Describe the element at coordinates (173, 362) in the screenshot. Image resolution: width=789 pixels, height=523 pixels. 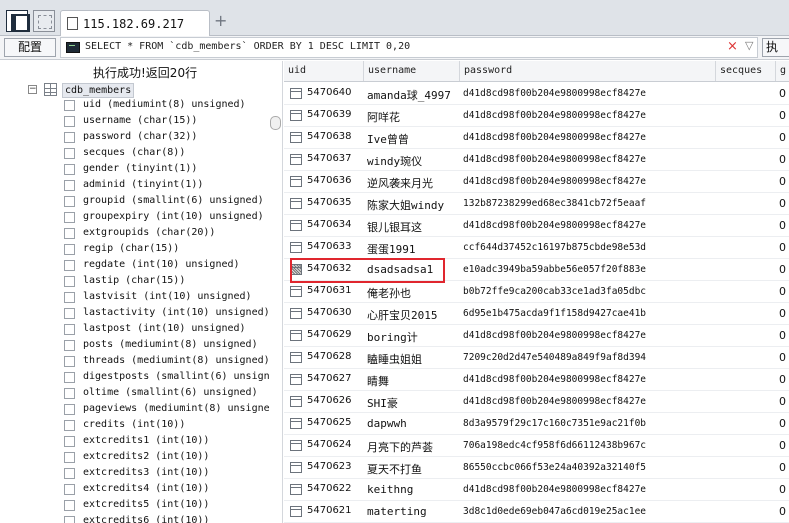
I see `field-item: threads (mediumint(8) unsigned)` at that location.